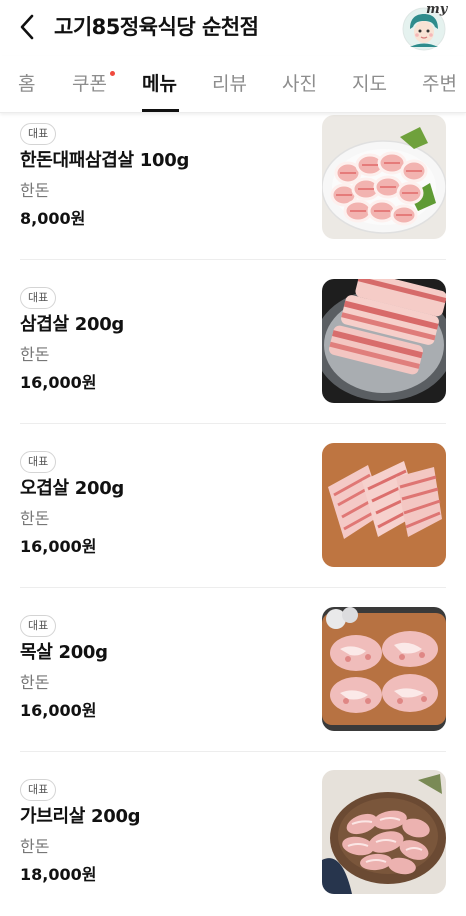 This screenshot has width=466, height=916. Describe the element at coordinates (384, 177) in the screenshot. I see `thin-sliced-pork-belly-photo` at that location.